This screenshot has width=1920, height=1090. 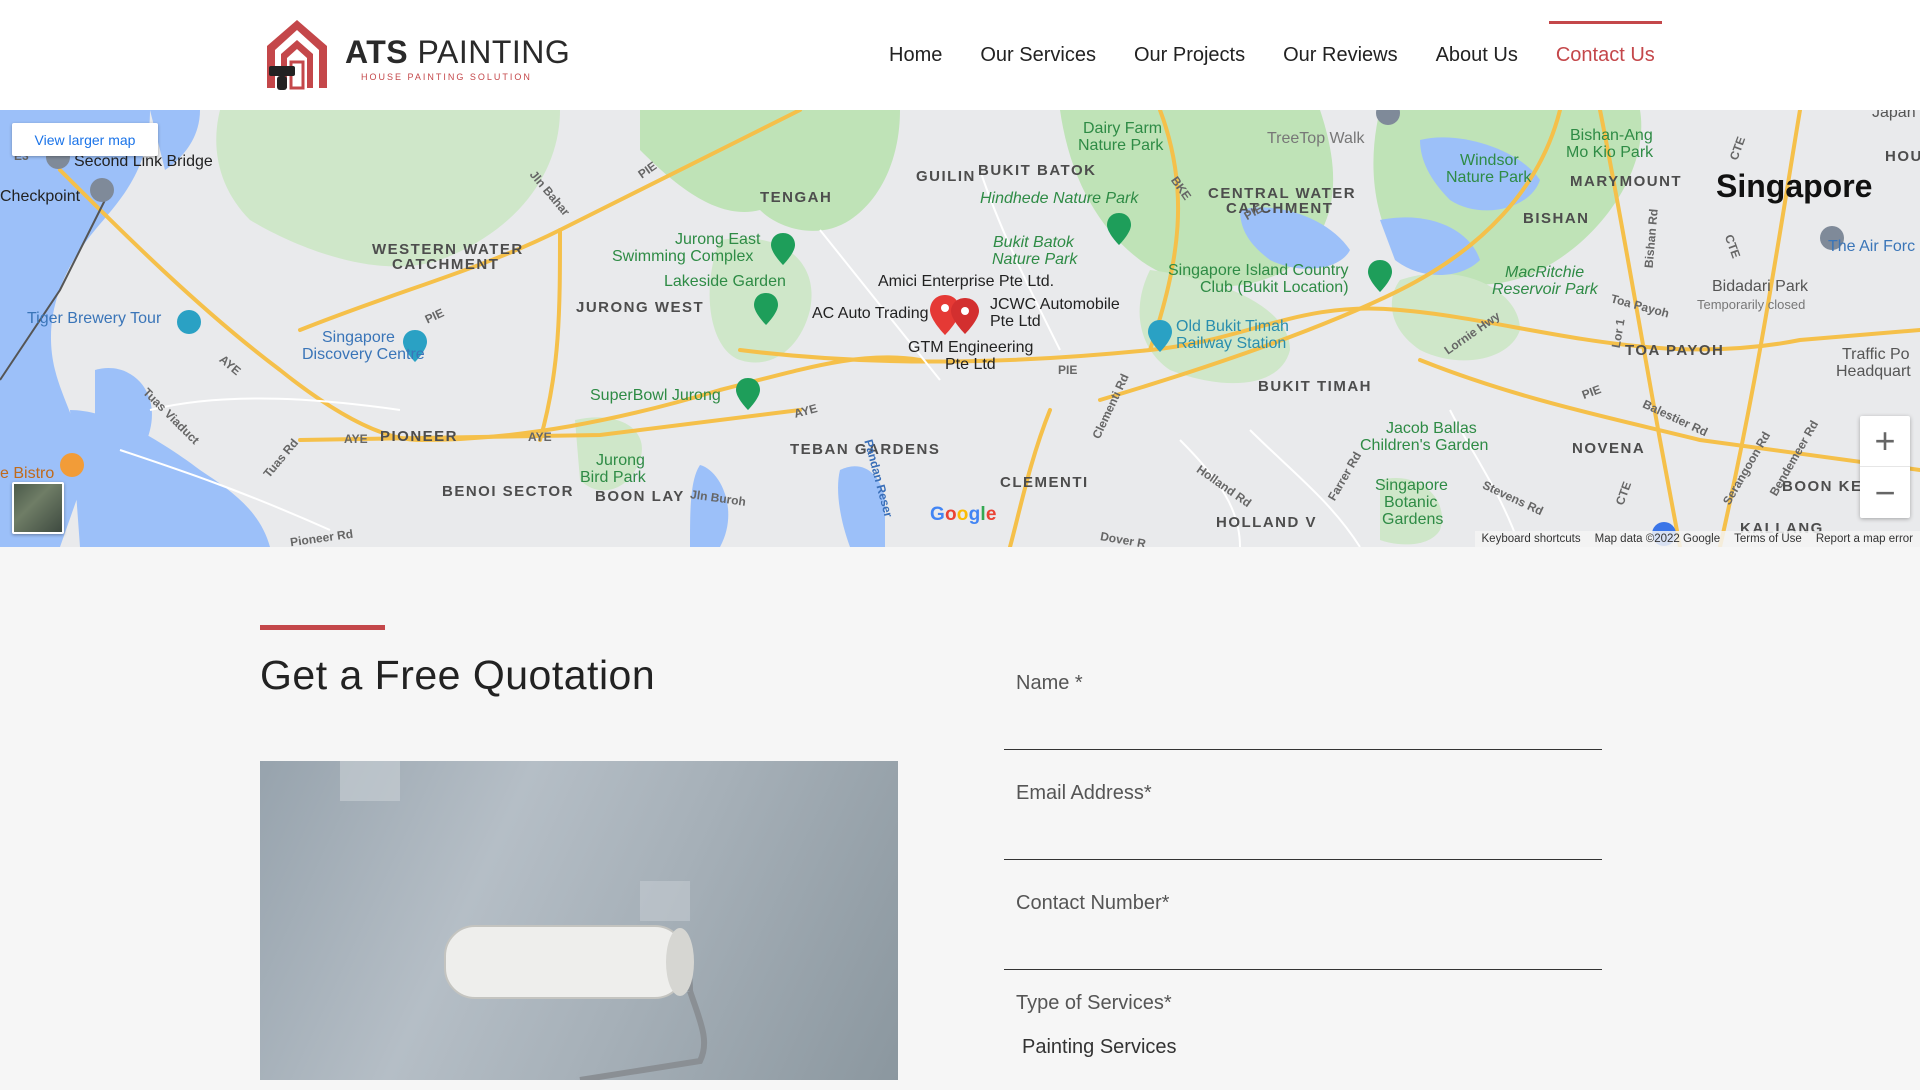 What do you see at coordinates (1303, 722) in the screenshot?
I see `name-input` at bounding box center [1303, 722].